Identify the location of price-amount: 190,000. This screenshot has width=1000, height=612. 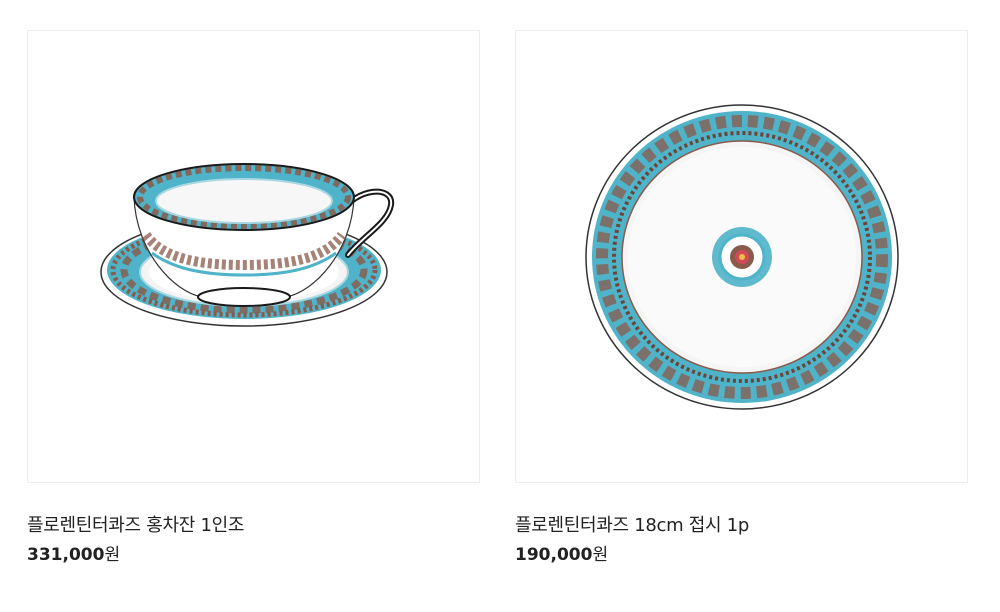
(554, 555).